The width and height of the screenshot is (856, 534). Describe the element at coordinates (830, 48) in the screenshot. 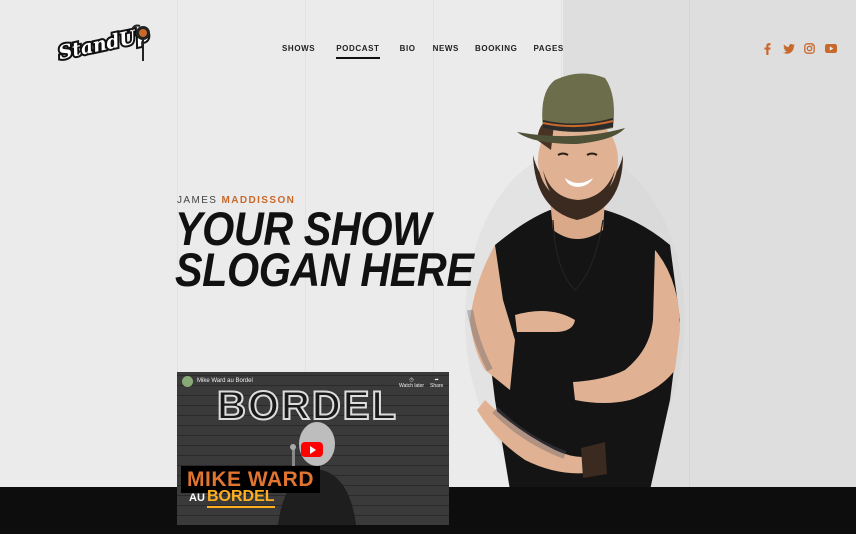

I see `youtube-icon` at that location.